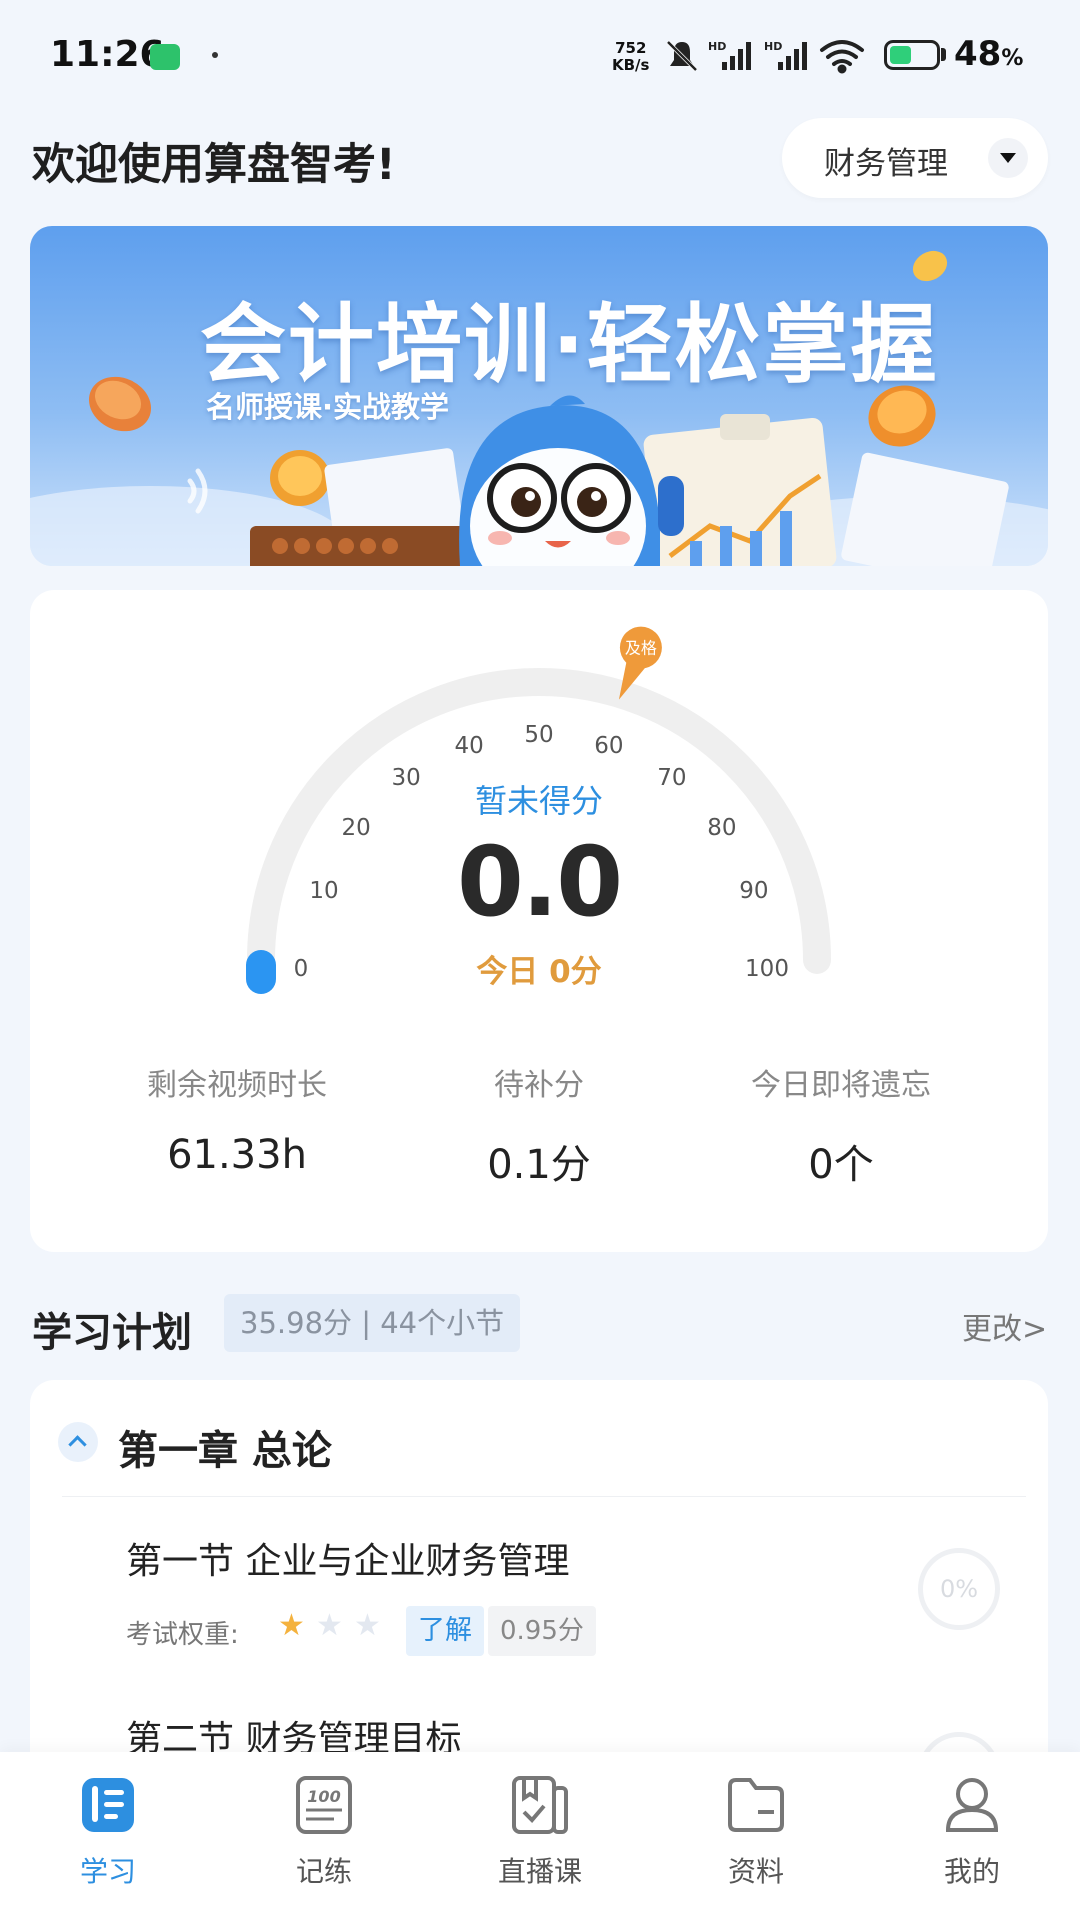 The width and height of the screenshot is (1080, 1920). I want to click on network-speed-unit: KB/s, so click(631, 65).